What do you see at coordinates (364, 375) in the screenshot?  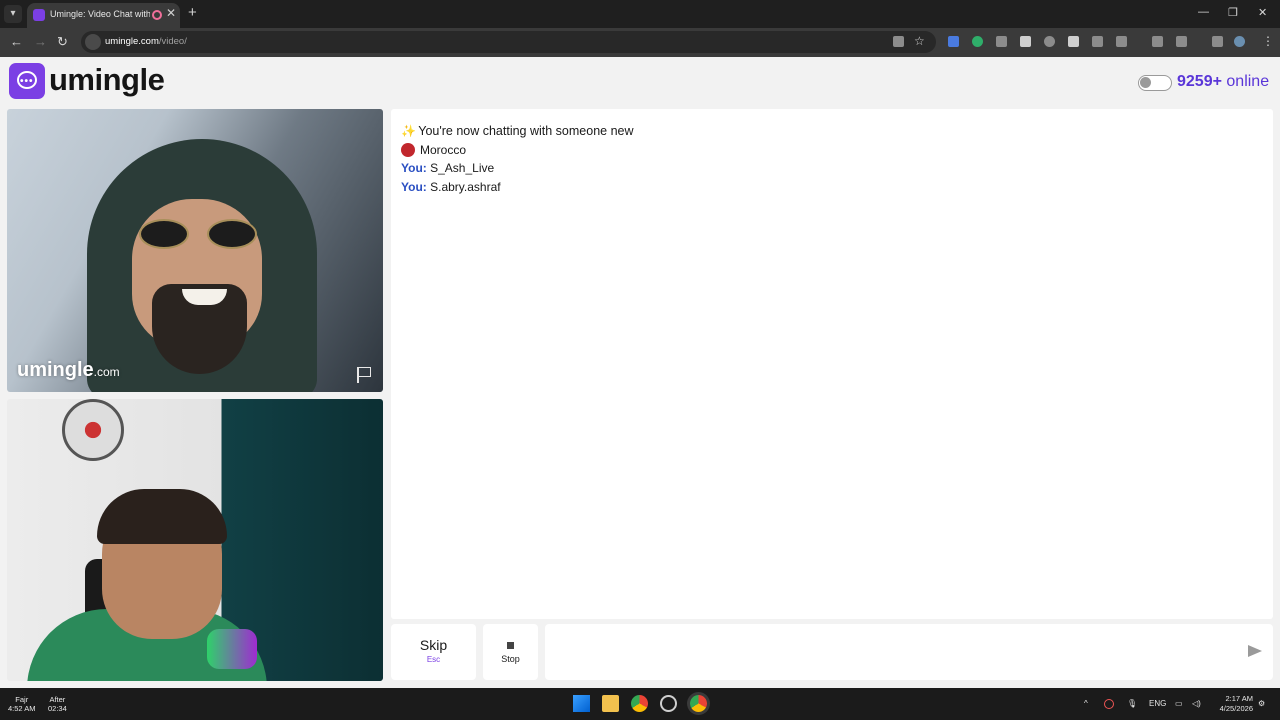 I see `report-flag-icon` at bounding box center [364, 375].